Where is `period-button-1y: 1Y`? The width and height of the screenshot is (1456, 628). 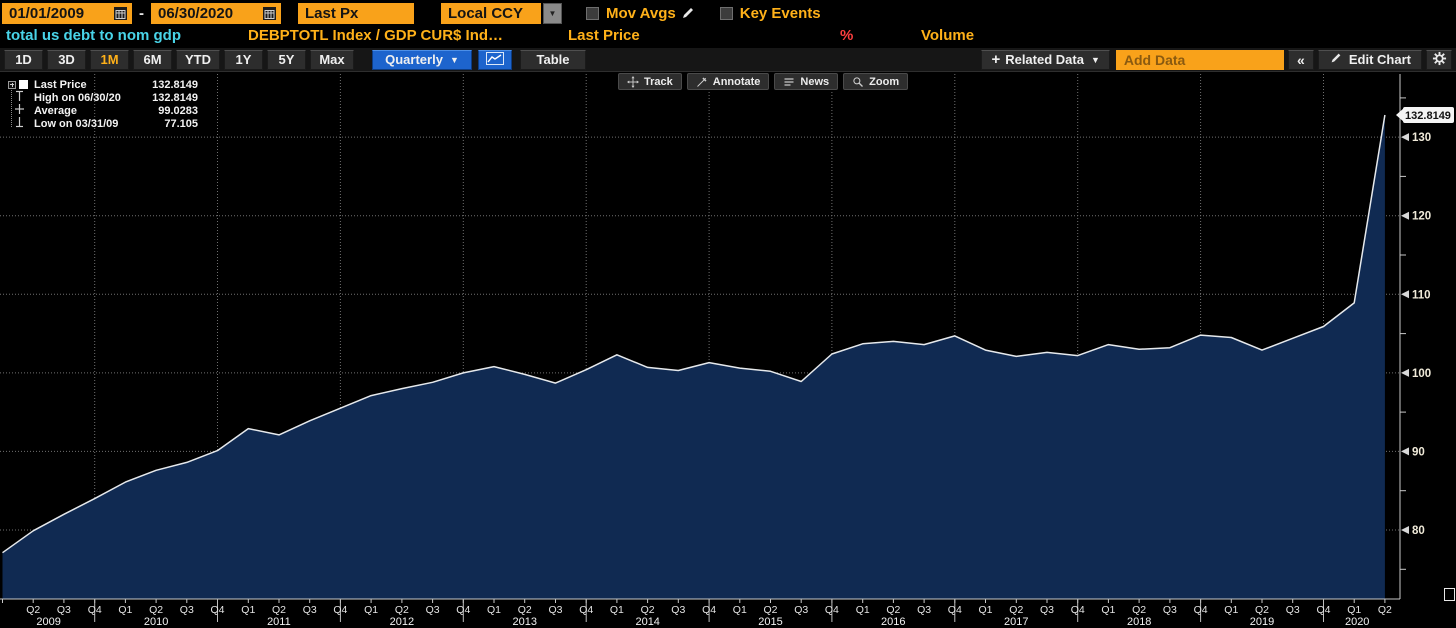
period-button-1y: 1Y is located at coordinates (243, 59).